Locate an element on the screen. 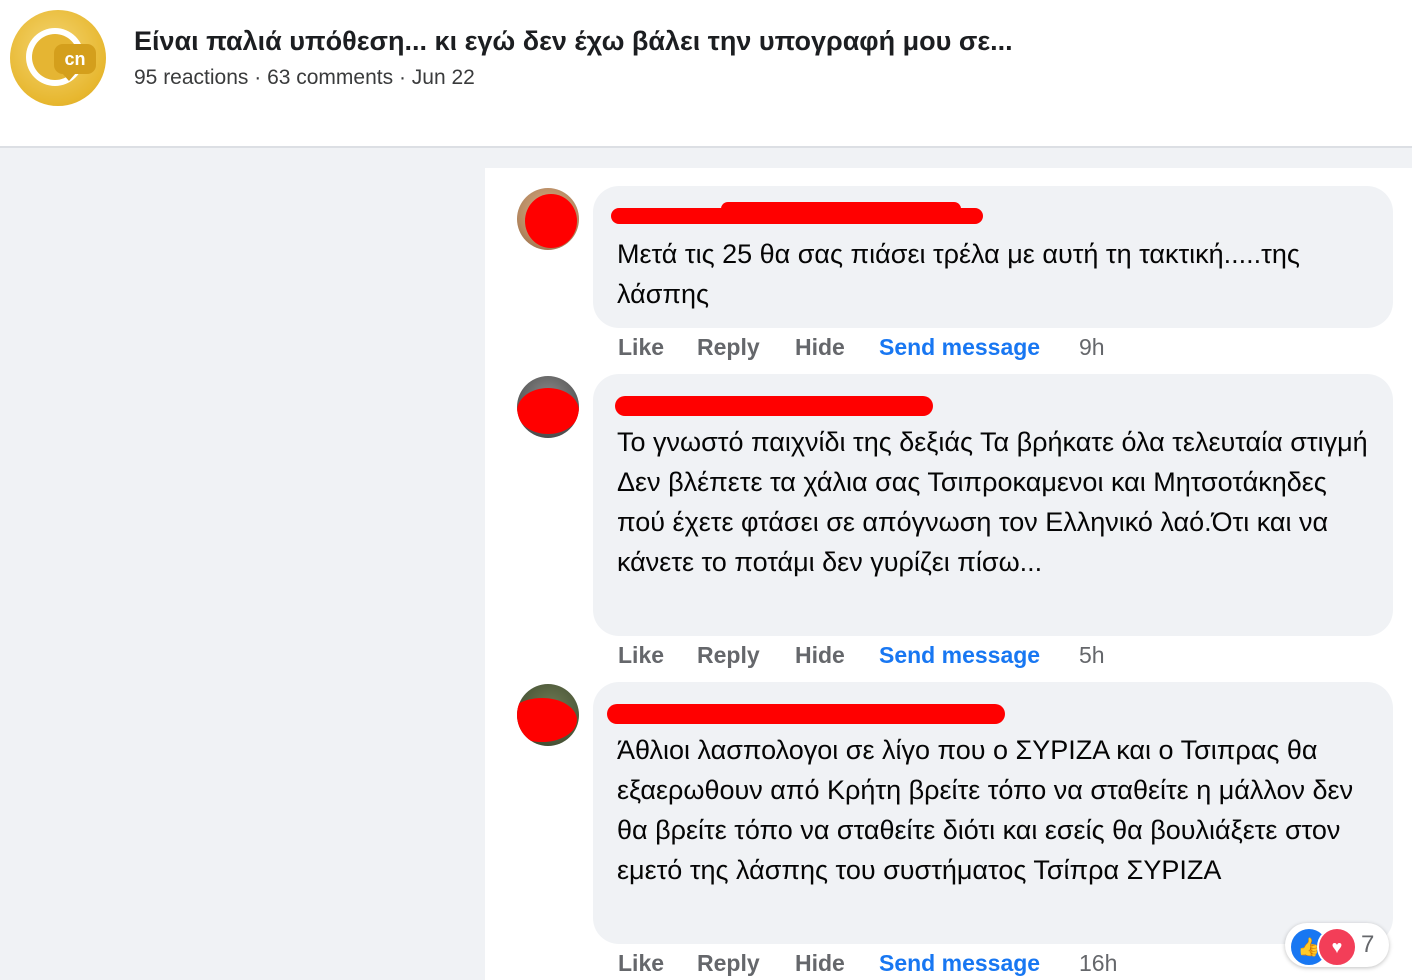  reaction-summary: 👍 ♥ 7 is located at coordinates (1337, 945).